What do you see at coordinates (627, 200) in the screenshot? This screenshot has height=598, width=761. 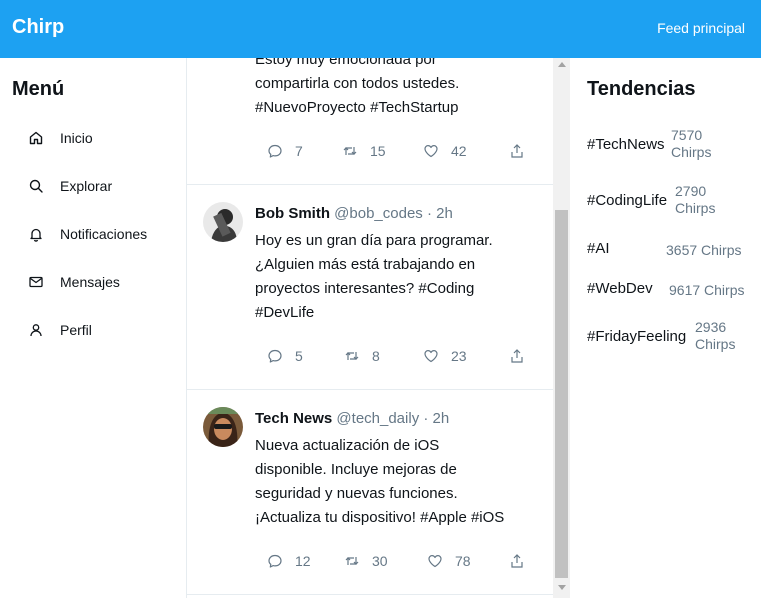 I see `trend-tag: #CodingLife` at bounding box center [627, 200].